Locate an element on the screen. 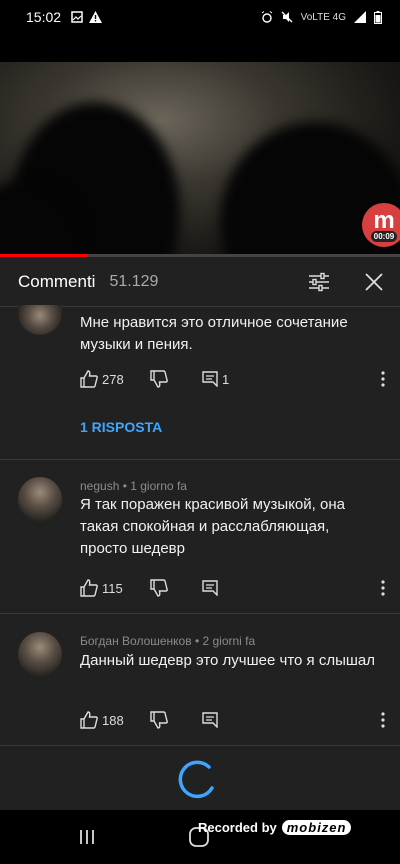 Image resolution: width=400 pixels, height=864 pixels. like-count: 278 is located at coordinates (113, 379).